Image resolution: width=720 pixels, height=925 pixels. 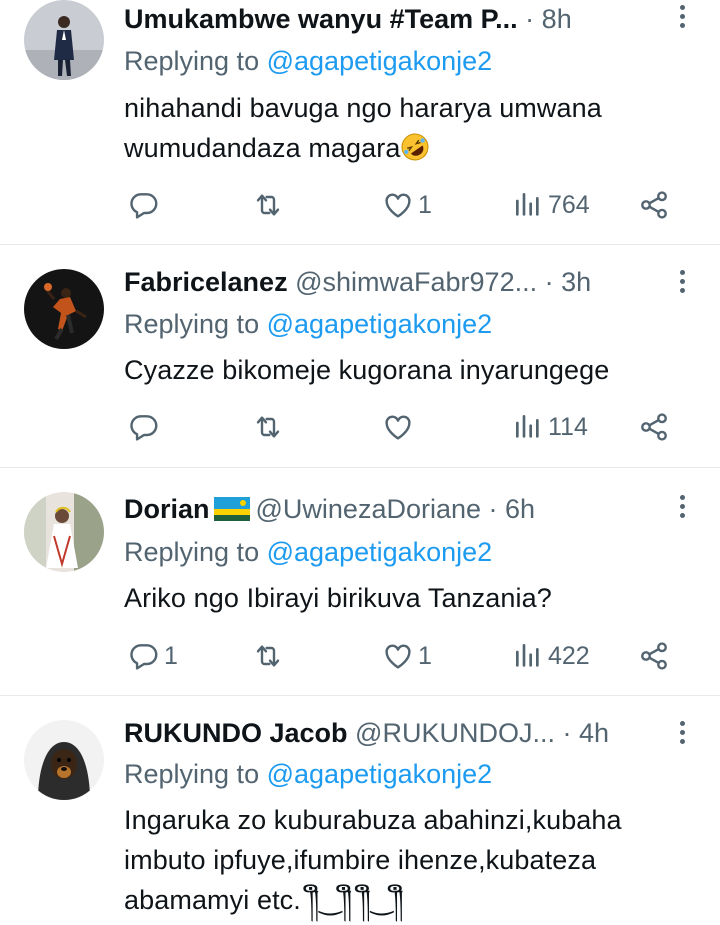 I want to click on timestamp: 6h, so click(x=520, y=509).